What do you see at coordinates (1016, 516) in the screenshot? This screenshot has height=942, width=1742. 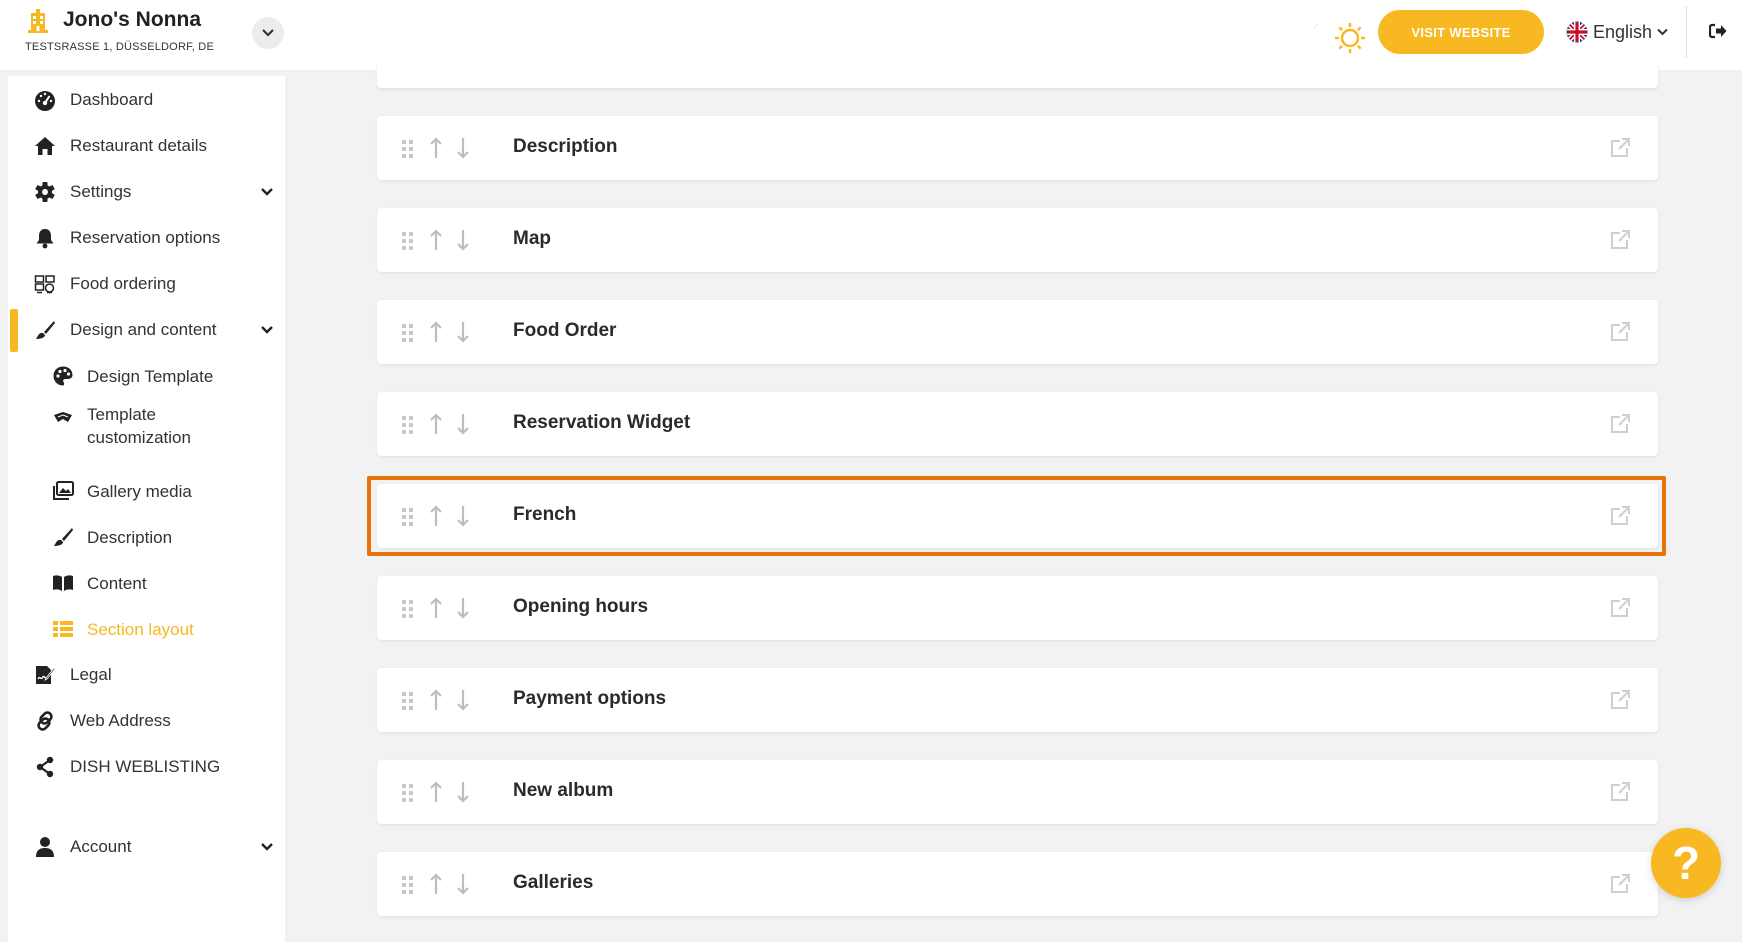 I see `highlight-box` at bounding box center [1016, 516].